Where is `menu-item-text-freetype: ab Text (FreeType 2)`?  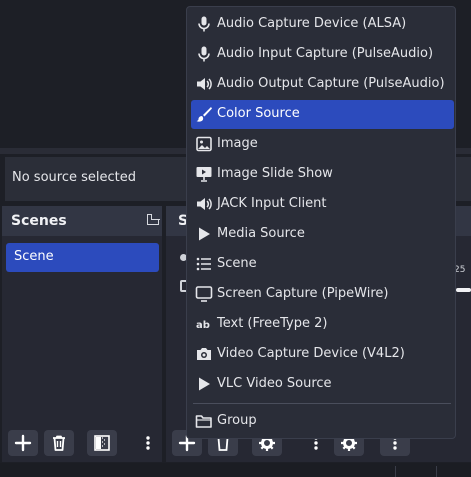 menu-item-text-freetype: ab Text (FreeType 2) is located at coordinates (322, 324).